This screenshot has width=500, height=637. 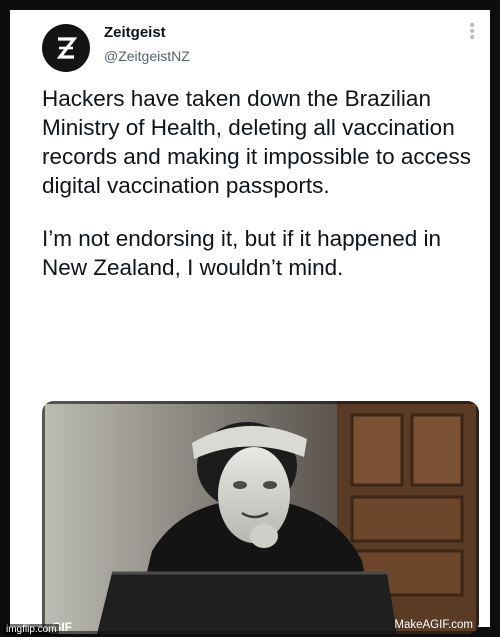 What do you see at coordinates (433, 625) in the screenshot?
I see `makeagif-watermark: MakeAGIF.com` at bounding box center [433, 625].